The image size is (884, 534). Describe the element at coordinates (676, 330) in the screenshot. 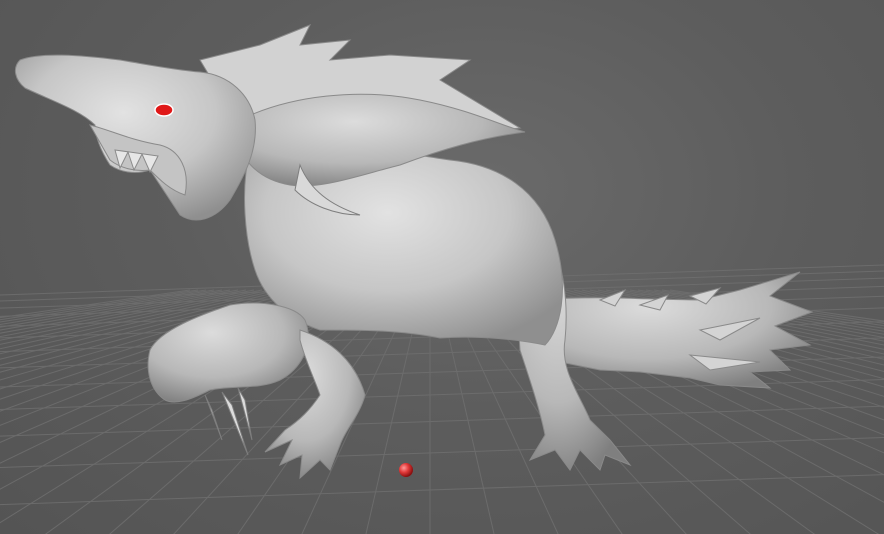

I see `dragon-tail` at that location.